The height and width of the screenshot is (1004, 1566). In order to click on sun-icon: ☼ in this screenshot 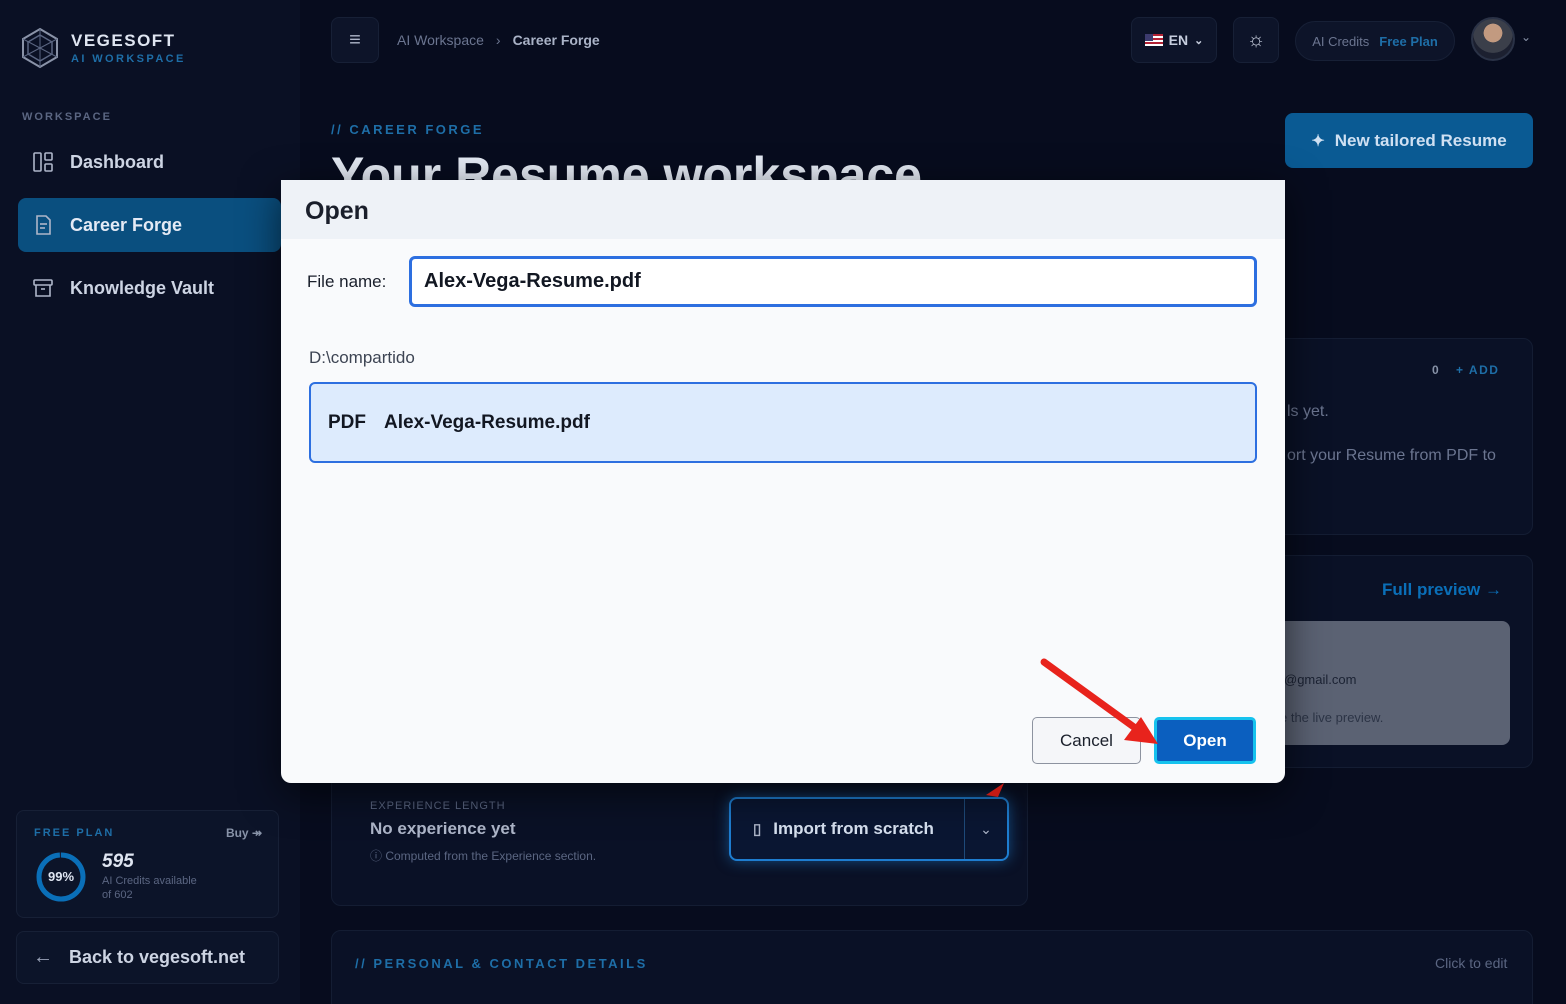, I will do `click(1256, 40)`.